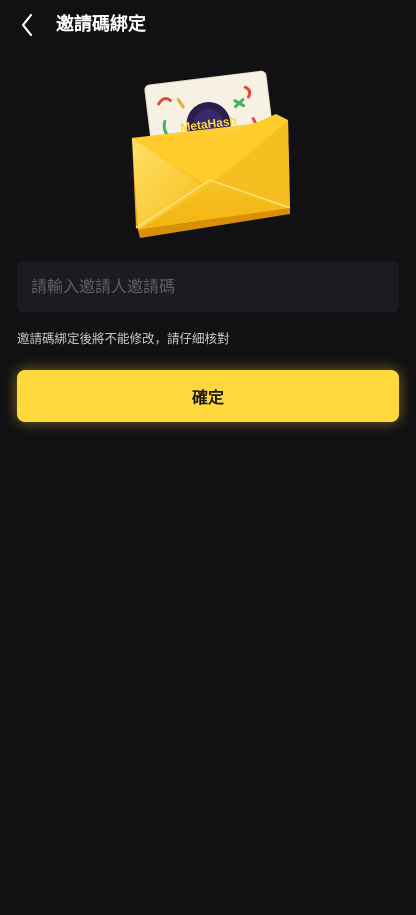  I want to click on confirm-button-label: 確定, so click(207, 397).